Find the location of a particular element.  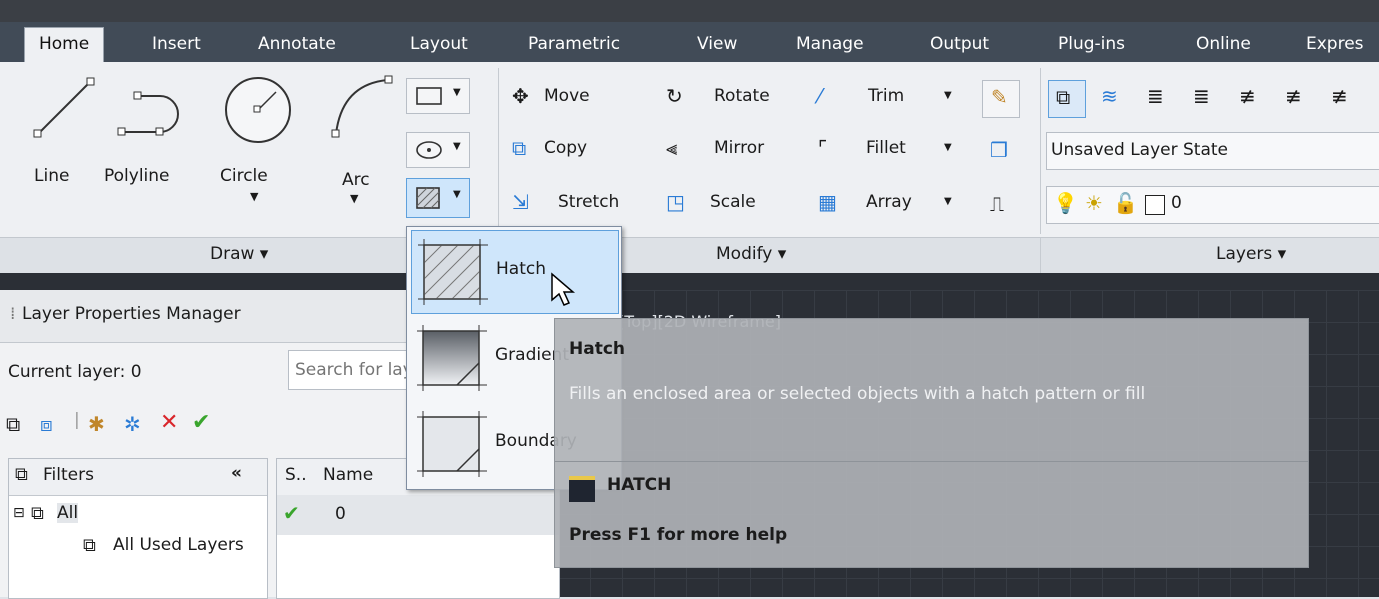

layer-state-dropdown: Unsaved Layer State is located at coordinates (1212, 151).